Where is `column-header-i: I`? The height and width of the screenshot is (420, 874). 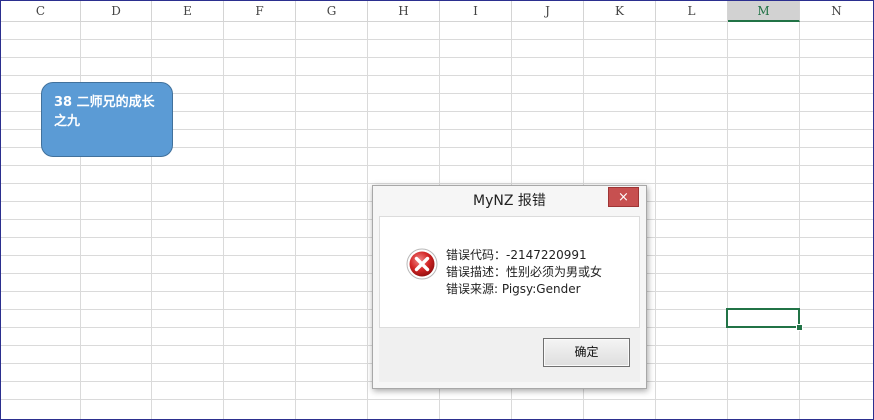
column-header-i: I is located at coordinates (476, 11).